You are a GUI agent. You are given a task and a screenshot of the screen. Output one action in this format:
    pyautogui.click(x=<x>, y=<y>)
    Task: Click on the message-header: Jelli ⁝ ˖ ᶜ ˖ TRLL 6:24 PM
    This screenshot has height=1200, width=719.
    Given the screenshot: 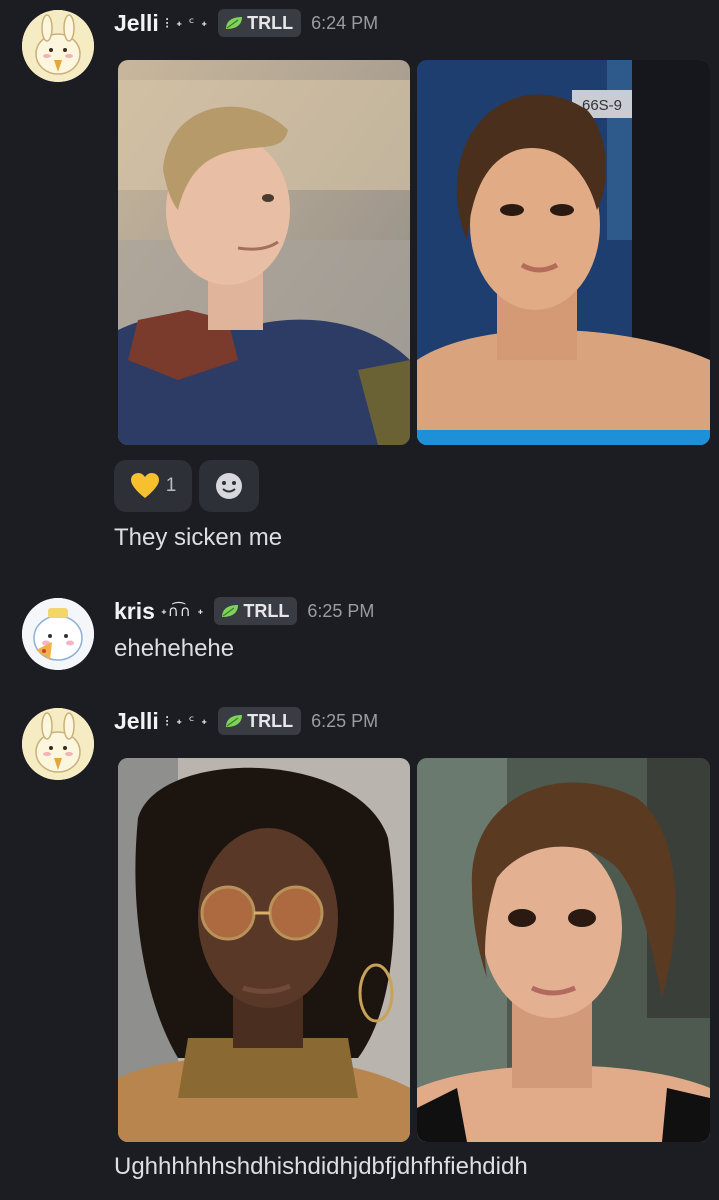 What is the action you would take?
    pyautogui.click(x=246, y=23)
    